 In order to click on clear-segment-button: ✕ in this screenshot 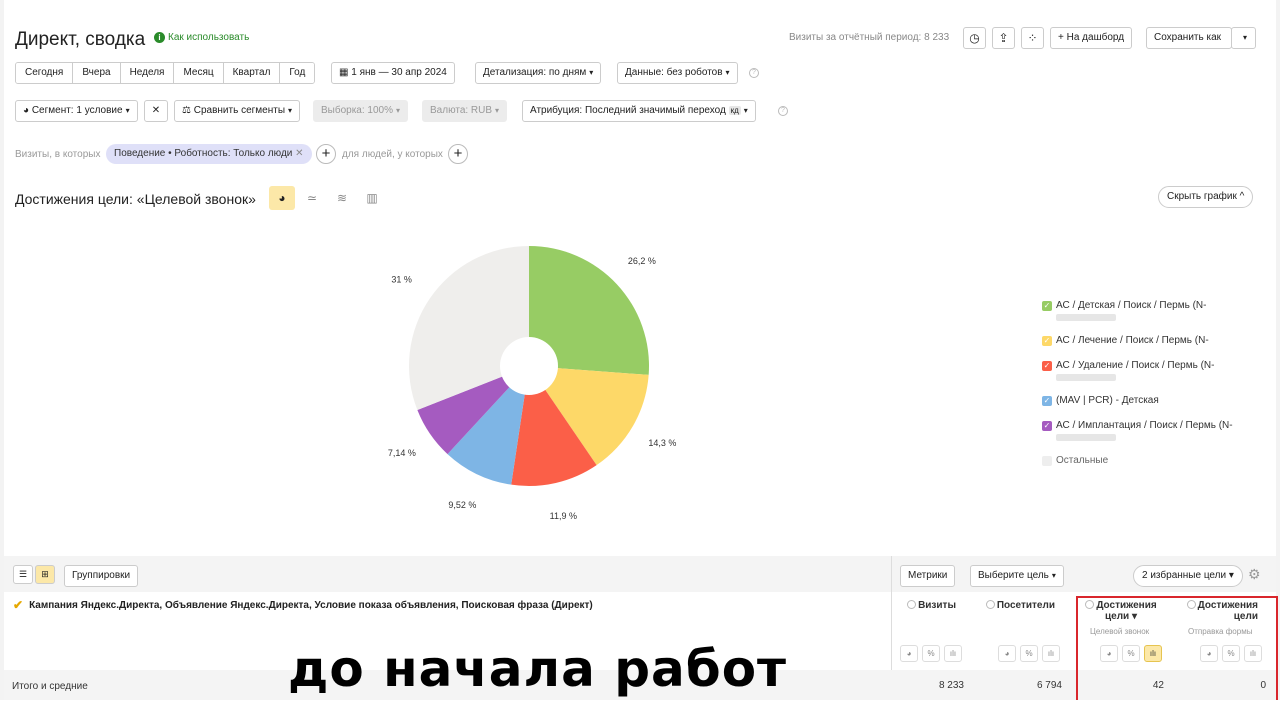, I will do `click(156, 111)`.